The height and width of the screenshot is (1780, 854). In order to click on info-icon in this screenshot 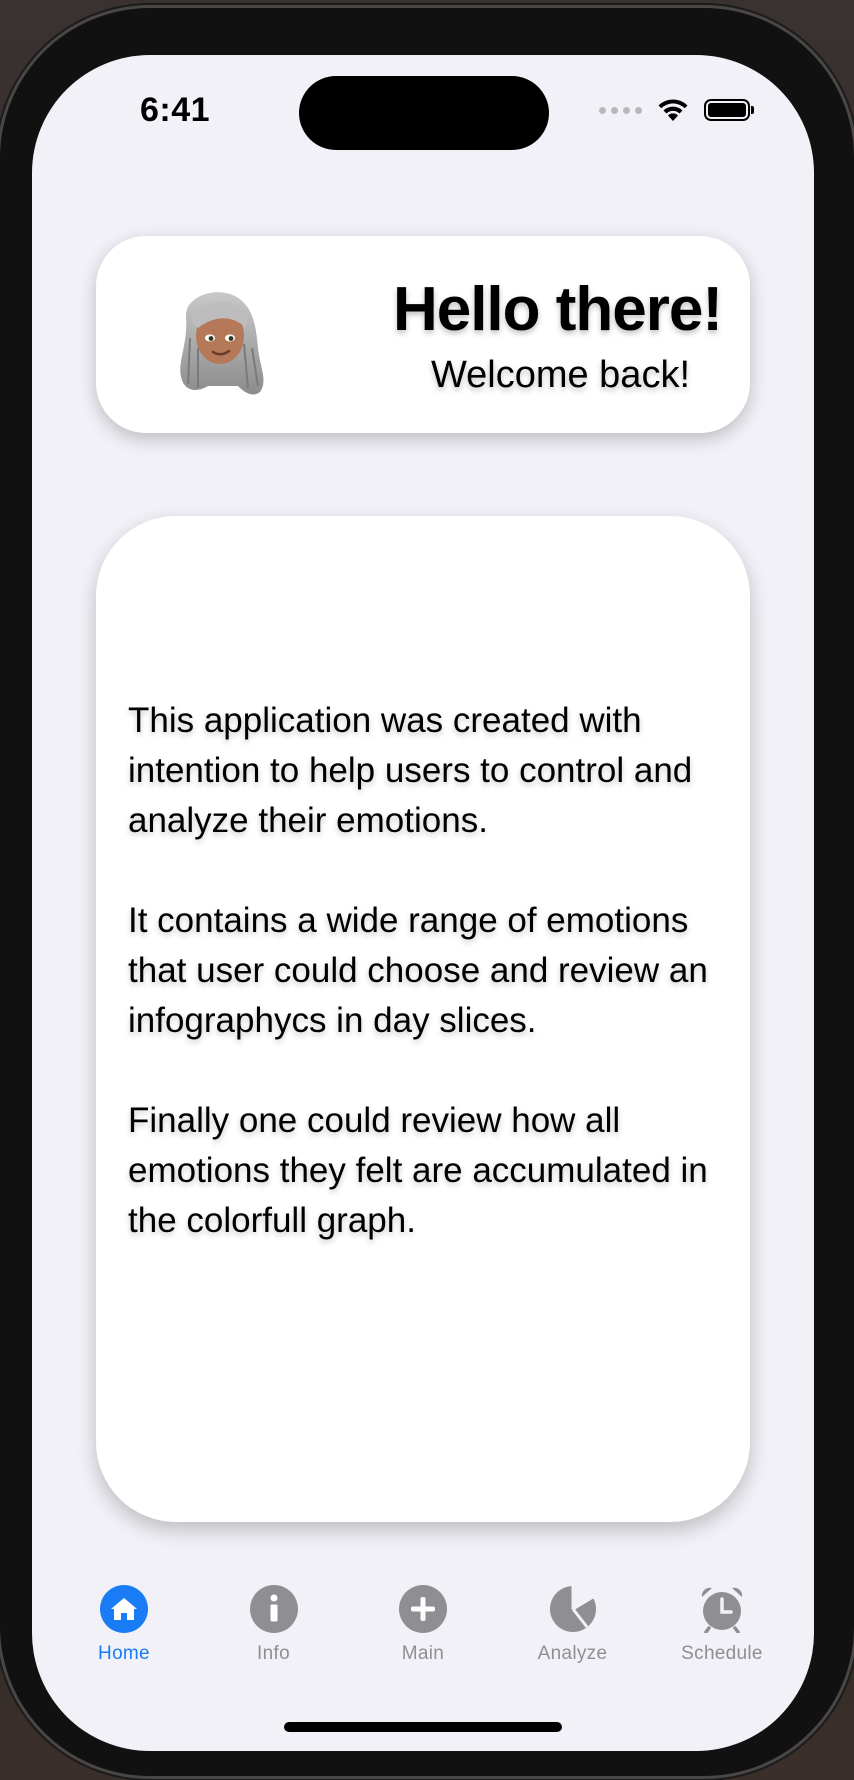, I will do `click(273, 1609)`.